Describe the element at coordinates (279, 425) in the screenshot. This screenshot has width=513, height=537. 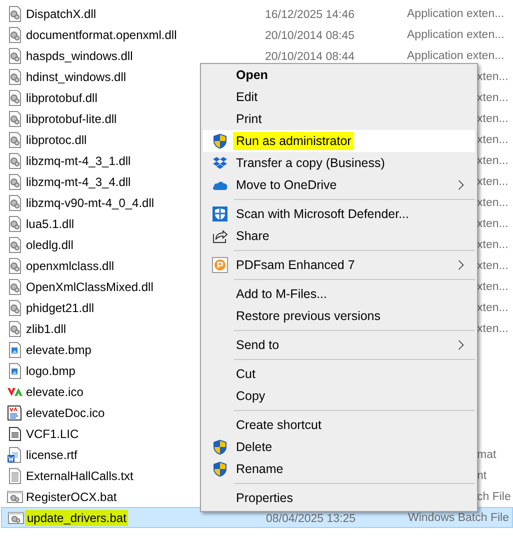
I see `menu-label: Create shortcut` at that location.